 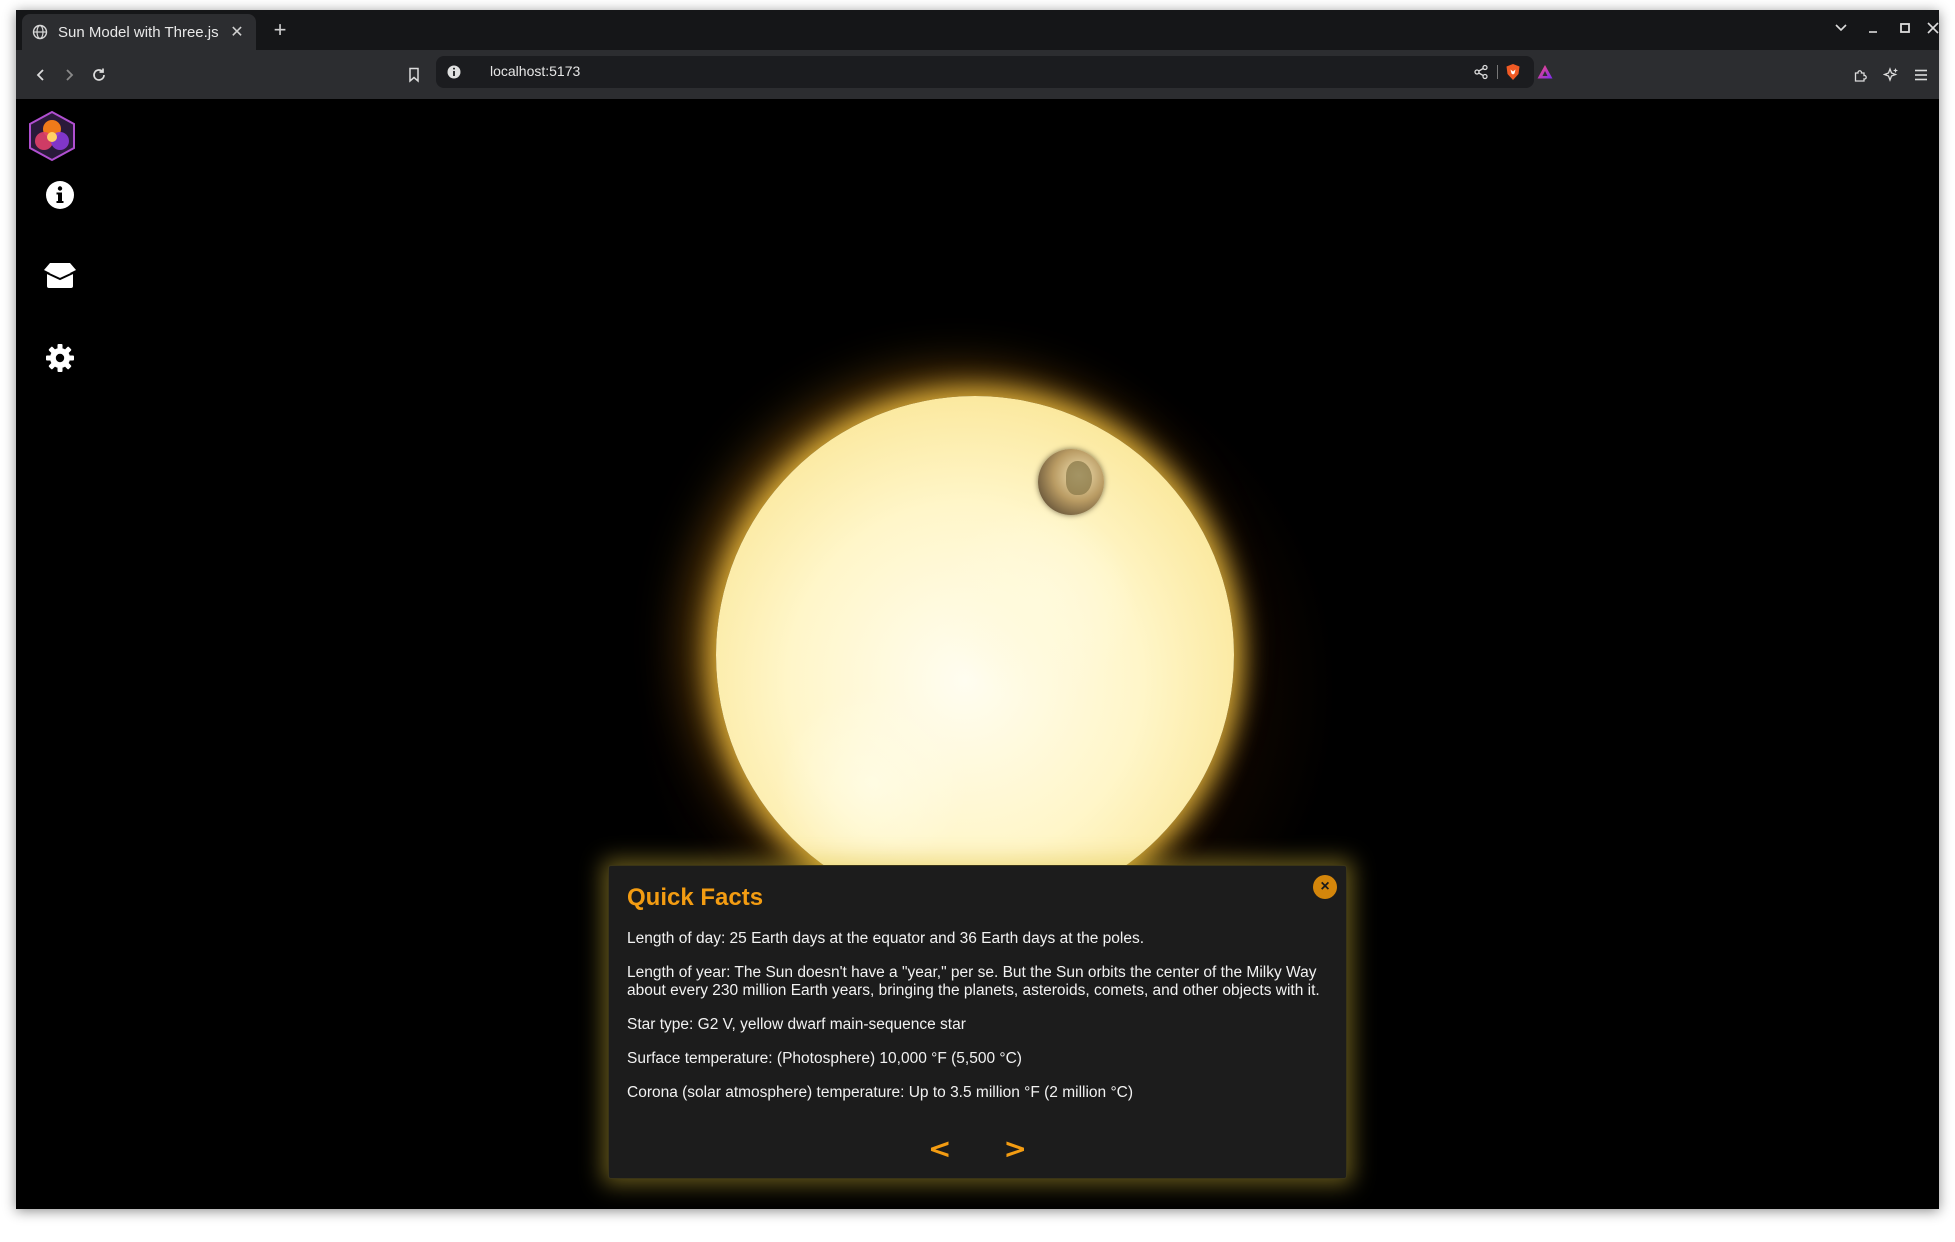 What do you see at coordinates (41, 75) in the screenshot?
I see `back-icon` at bounding box center [41, 75].